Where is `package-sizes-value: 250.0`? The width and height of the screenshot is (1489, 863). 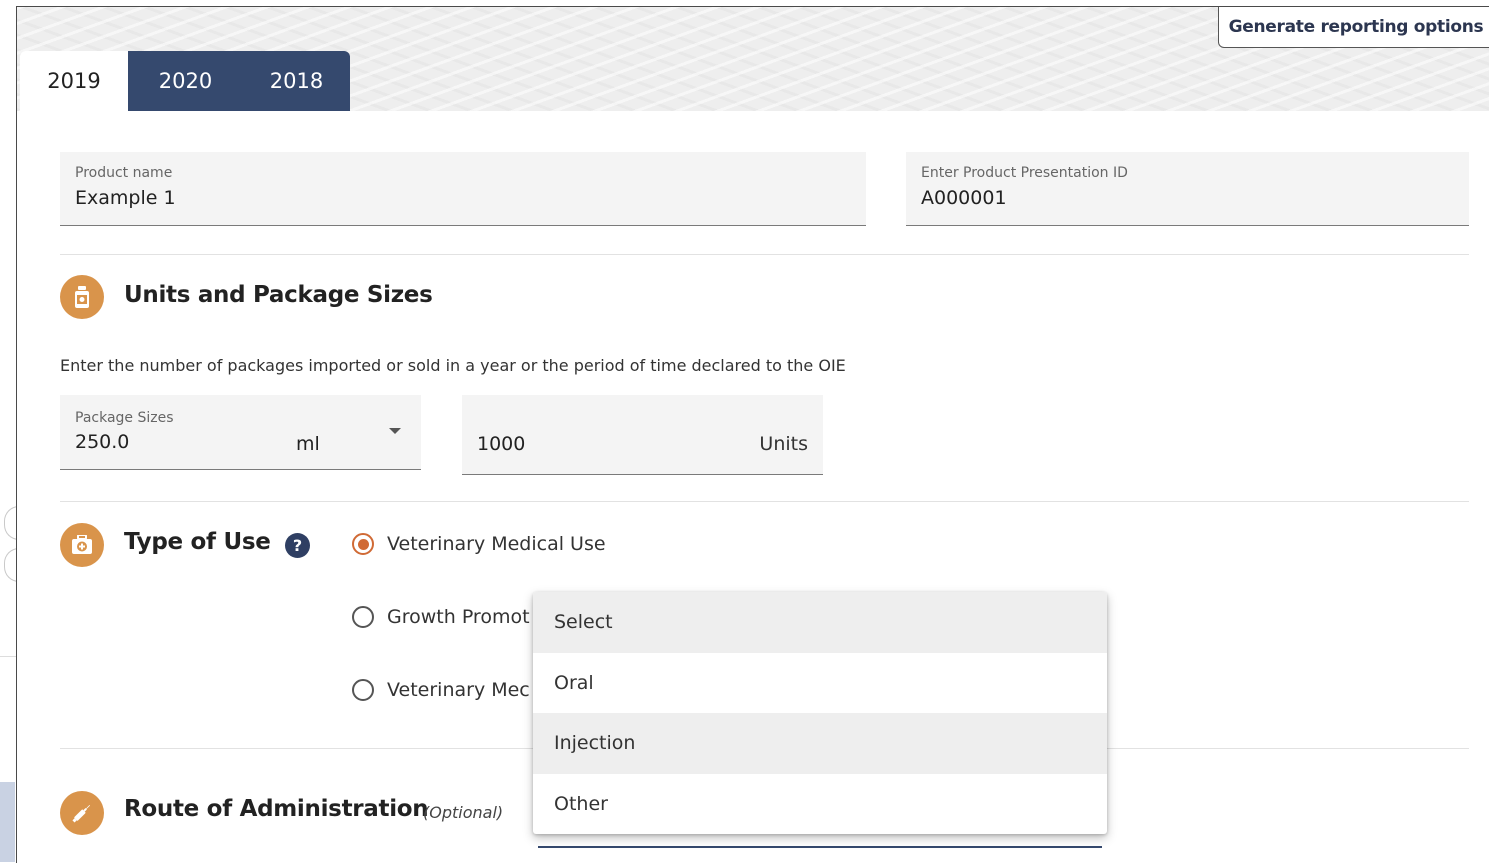
package-sizes-value: 250.0 is located at coordinates (102, 442).